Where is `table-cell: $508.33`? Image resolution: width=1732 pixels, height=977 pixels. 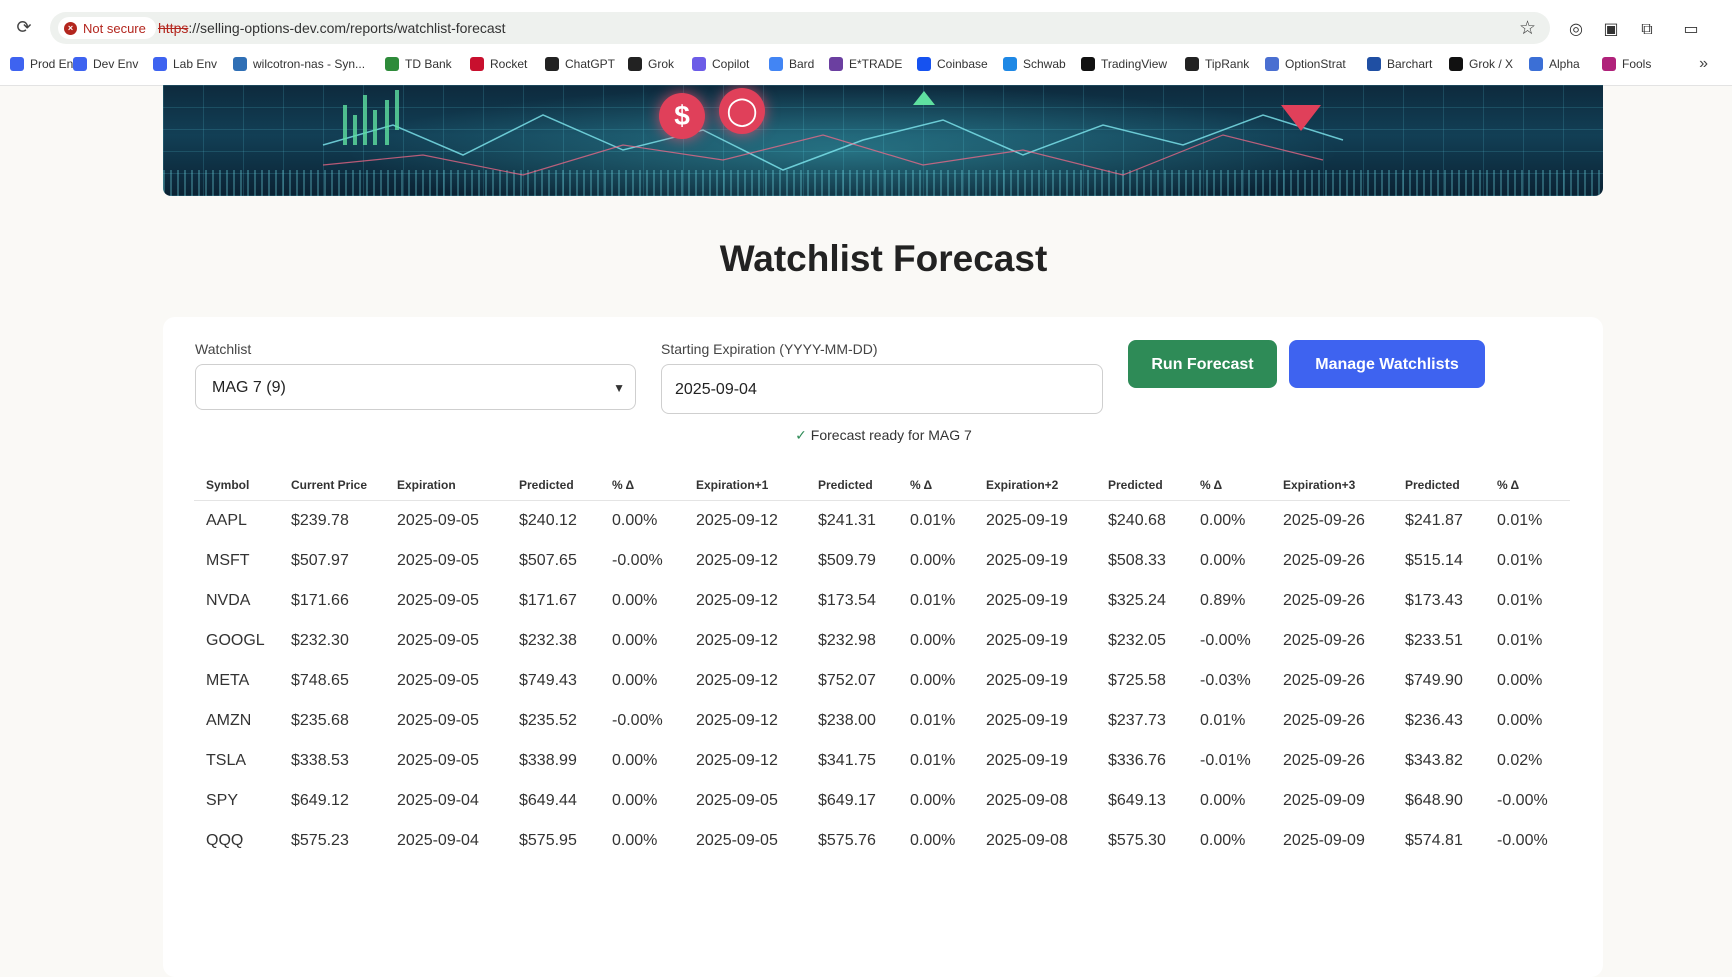
table-cell: $508.33 is located at coordinates (1137, 560).